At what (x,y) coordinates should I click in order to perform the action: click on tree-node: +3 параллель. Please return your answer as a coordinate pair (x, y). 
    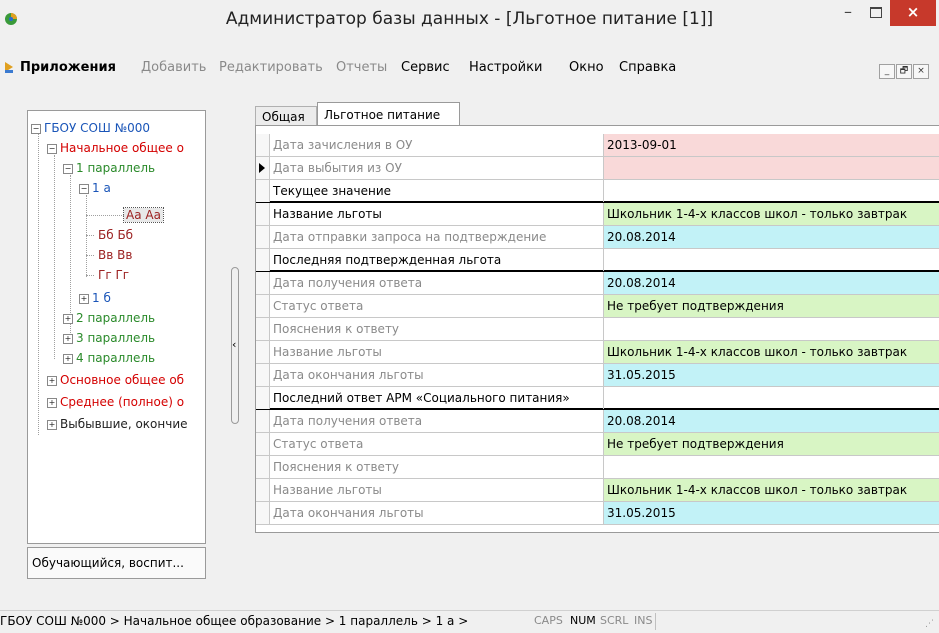
    Looking at the image, I should click on (109, 338).